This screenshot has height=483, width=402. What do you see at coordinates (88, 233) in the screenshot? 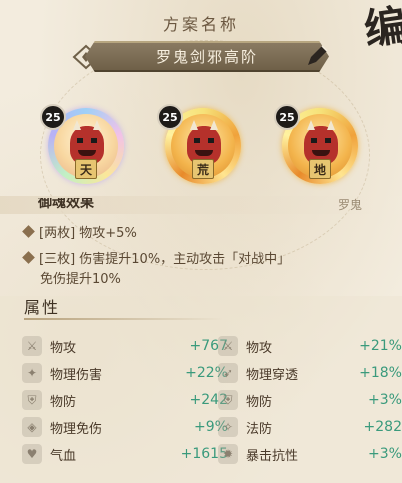
I see `effect-line: [两枚] 物攻+5%` at bounding box center [88, 233].